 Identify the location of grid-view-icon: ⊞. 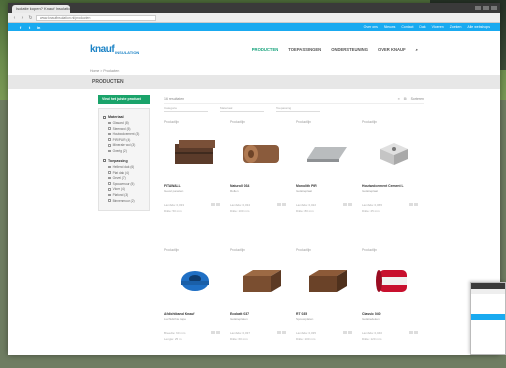
(405, 99).